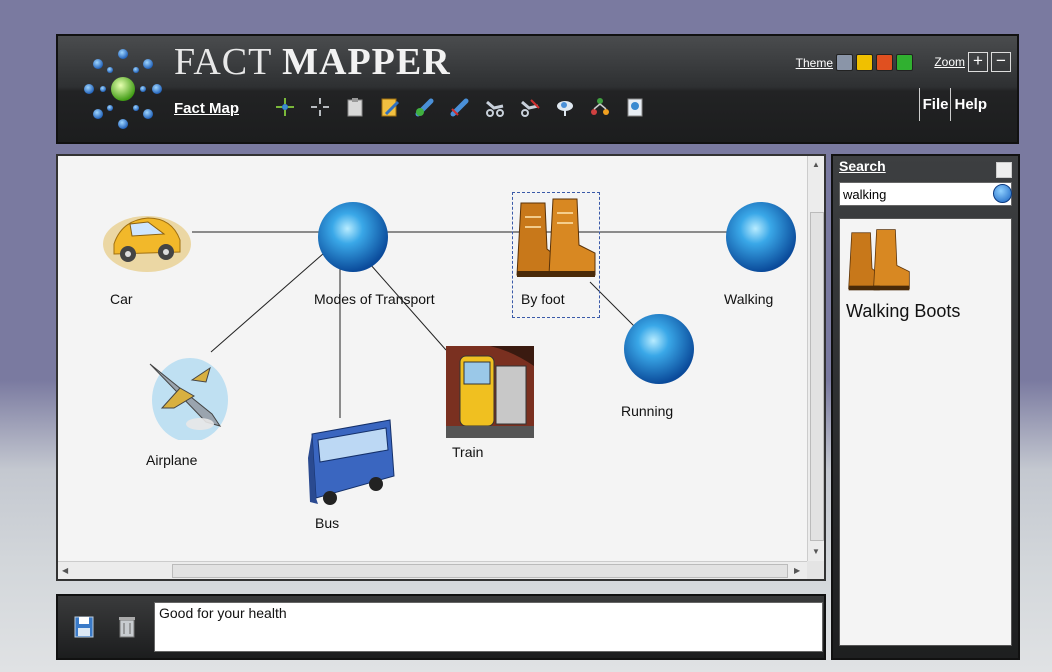 The width and height of the screenshot is (1052, 672). I want to click on fact-map-label: Fact Map, so click(206, 108).